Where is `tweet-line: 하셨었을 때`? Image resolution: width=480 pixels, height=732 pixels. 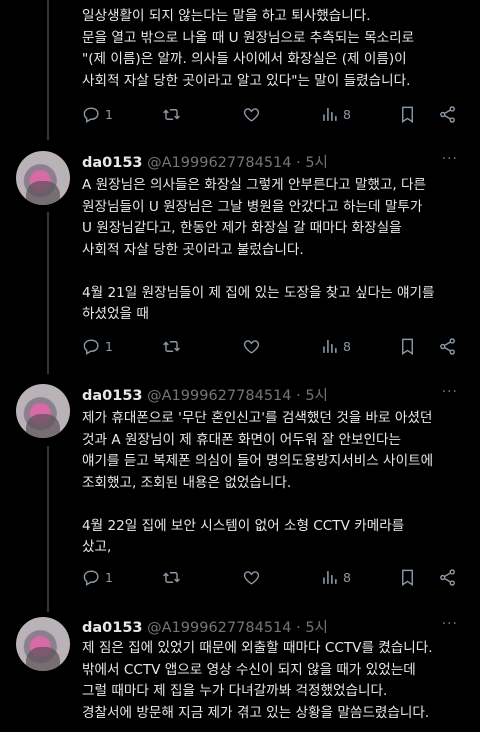
tweet-line: 하셨었을 때 is located at coordinates (115, 314).